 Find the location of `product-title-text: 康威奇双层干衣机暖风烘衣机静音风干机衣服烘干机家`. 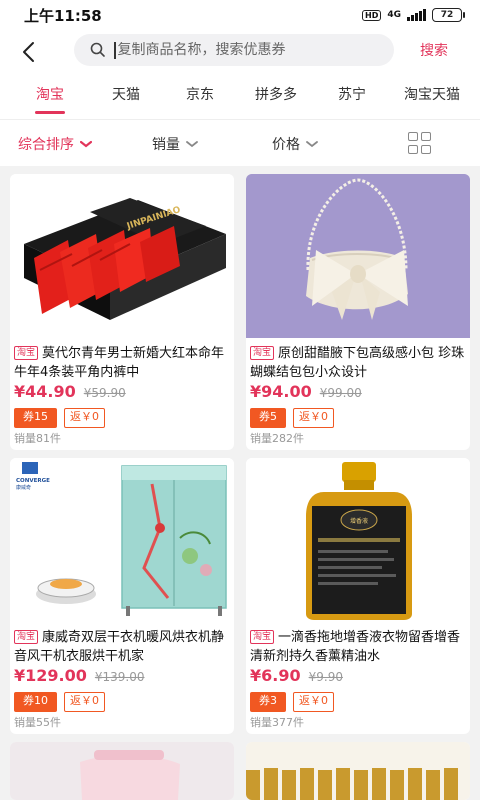

product-title-text: 康威奇双层干衣机暖风烘衣机静音风干机衣服烘干机家 is located at coordinates (119, 647).